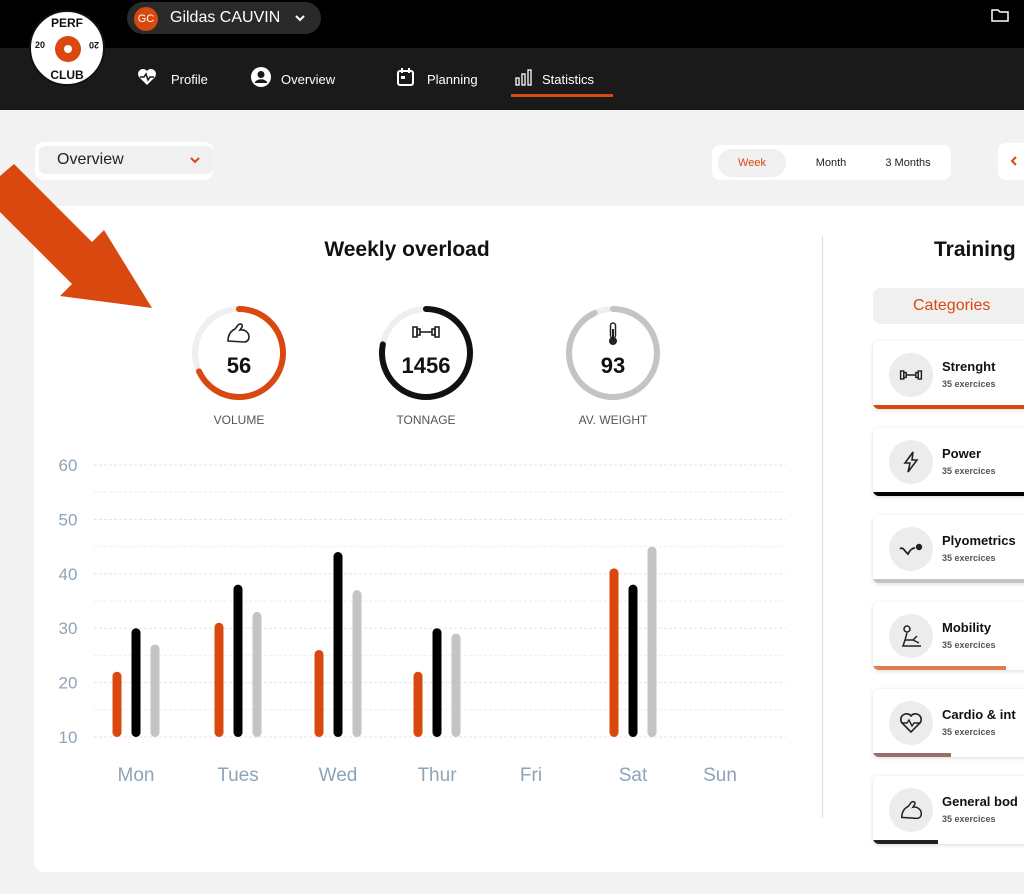 This screenshot has height=894, width=1024. Describe the element at coordinates (437, 775) in the screenshot. I see `x-tick-label: Thur` at that location.